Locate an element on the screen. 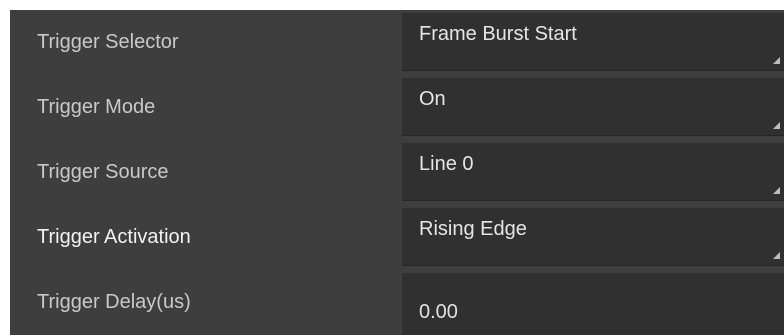  trigger-mode-value: On is located at coordinates (432, 99).